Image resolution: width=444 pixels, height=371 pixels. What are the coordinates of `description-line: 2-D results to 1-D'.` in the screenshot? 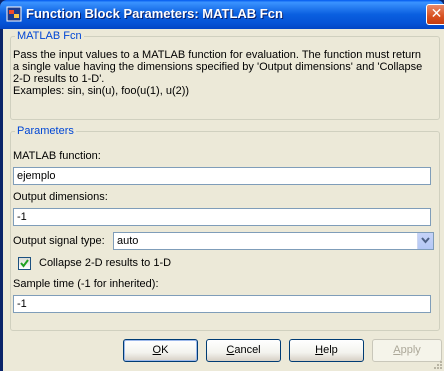 It's located at (59, 79).